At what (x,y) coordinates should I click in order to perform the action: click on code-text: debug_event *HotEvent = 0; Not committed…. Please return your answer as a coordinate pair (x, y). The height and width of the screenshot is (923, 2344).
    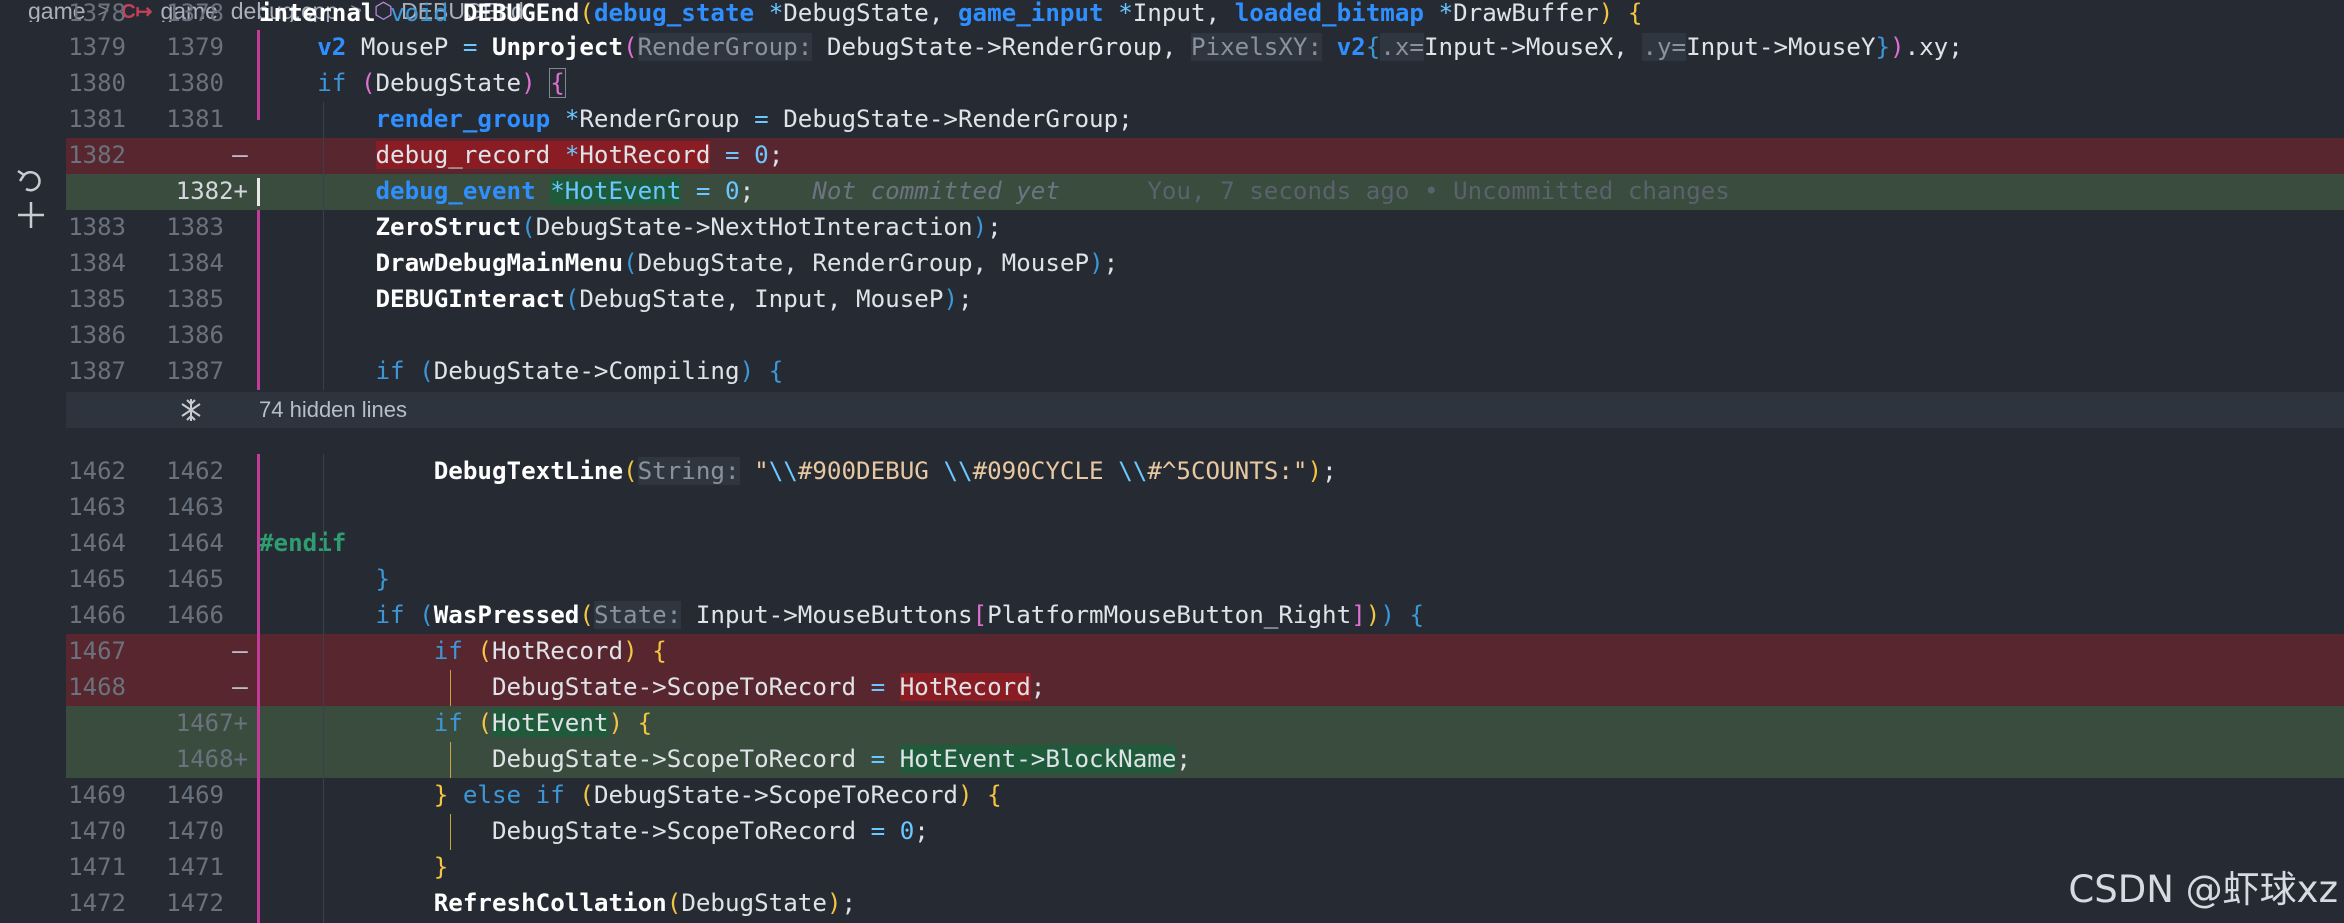
    Looking at the image, I should click on (1052, 191).